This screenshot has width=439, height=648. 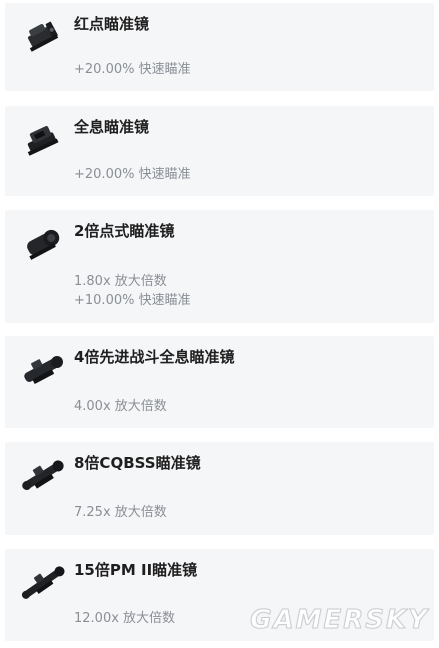 What do you see at coordinates (219, 47) in the screenshot?
I see `scope-item-red-dot: 红点瞄准镜 +20.00% 快速瞄准` at bounding box center [219, 47].